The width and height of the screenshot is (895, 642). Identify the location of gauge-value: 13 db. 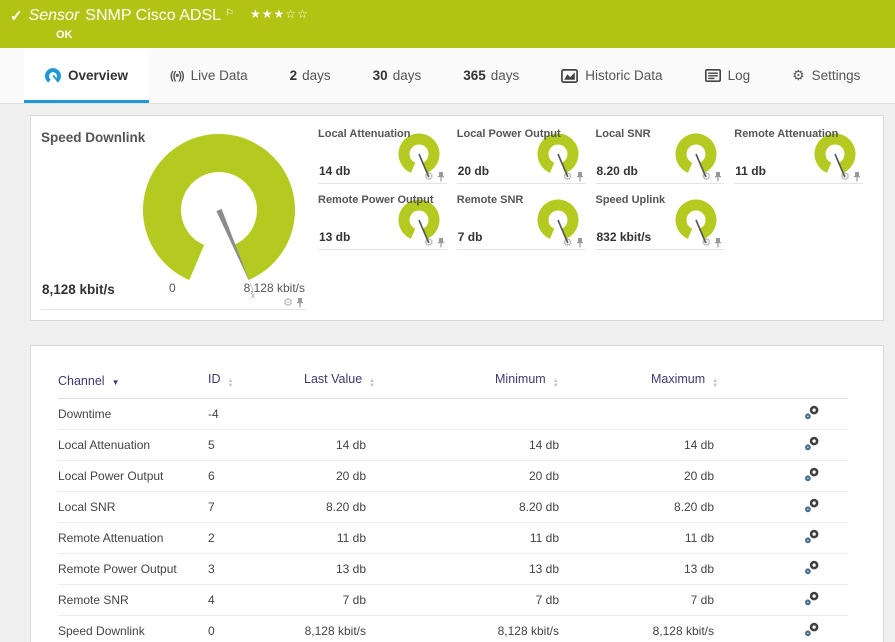
(335, 237).